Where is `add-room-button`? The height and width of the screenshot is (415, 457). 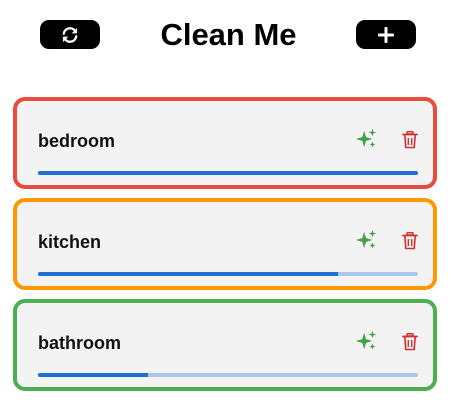 add-room-button is located at coordinates (386, 34).